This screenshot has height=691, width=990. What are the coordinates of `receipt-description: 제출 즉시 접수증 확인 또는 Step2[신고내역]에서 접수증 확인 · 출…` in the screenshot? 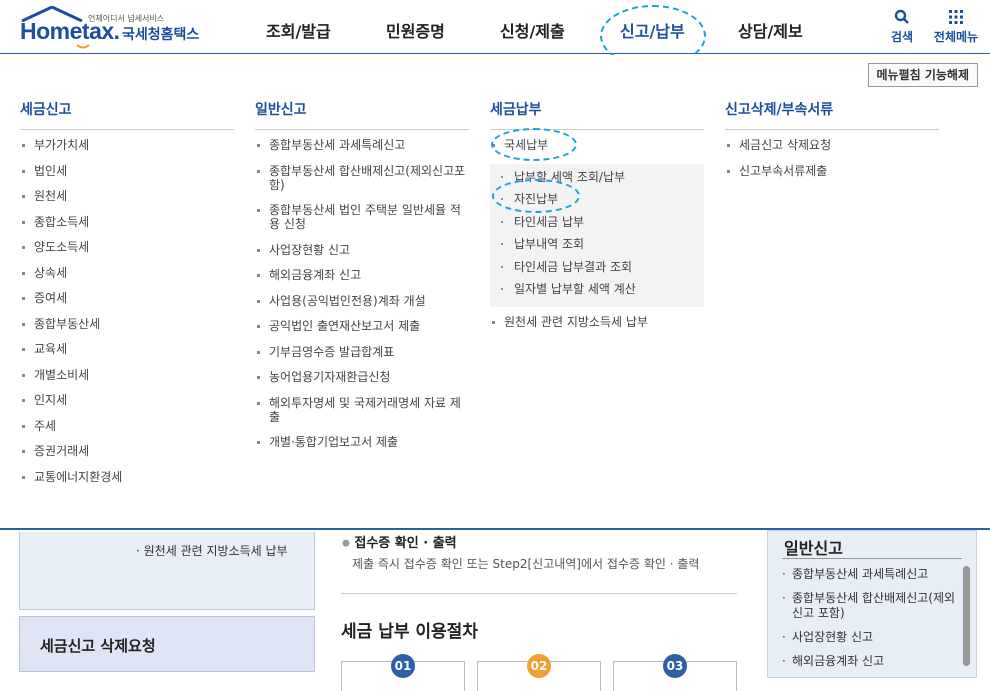 It's located at (526, 564).